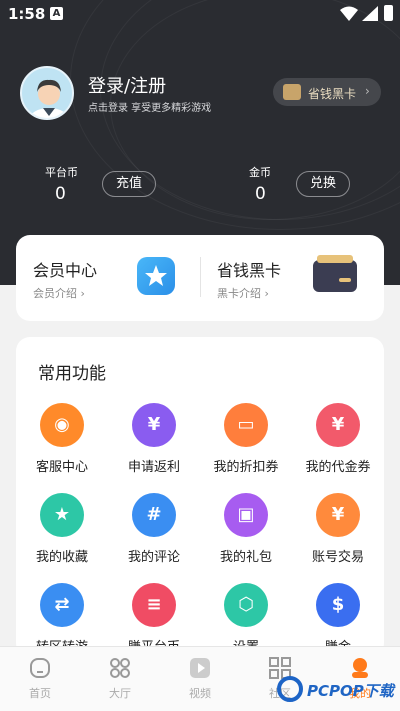 Image resolution: width=400 pixels, height=711 pixels. Describe the element at coordinates (246, 467) in the screenshot. I see `function-label: 我的折扣券` at that location.